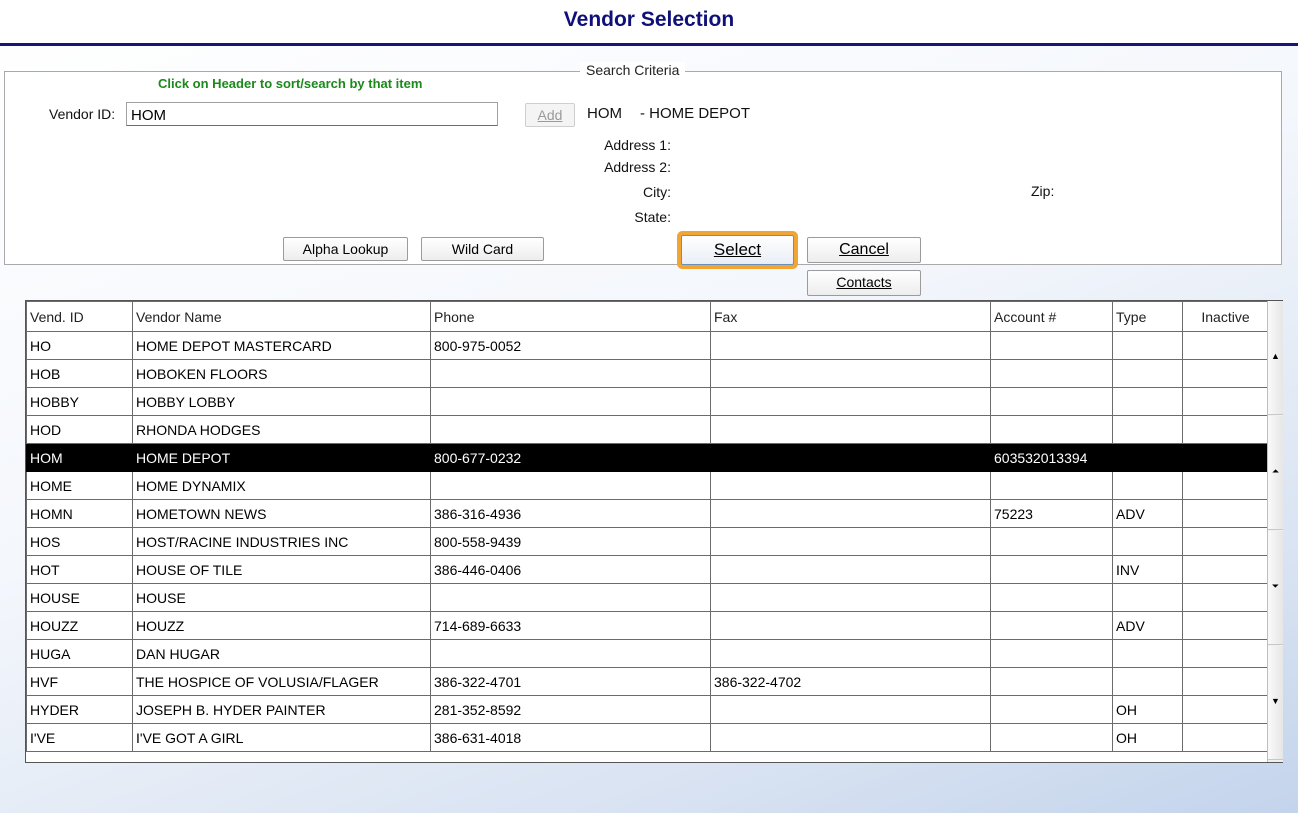 This screenshot has height=813, width=1298. Describe the element at coordinates (864, 250) in the screenshot. I see `cancel-button: Cancel` at that location.